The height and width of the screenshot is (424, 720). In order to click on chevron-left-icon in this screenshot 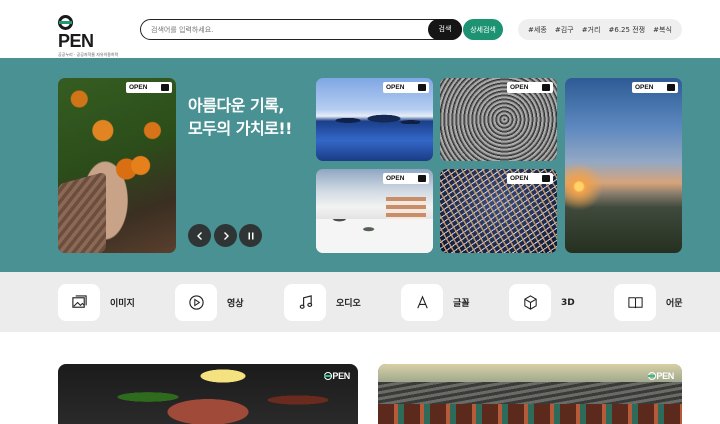, I will do `click(199, 235)`.